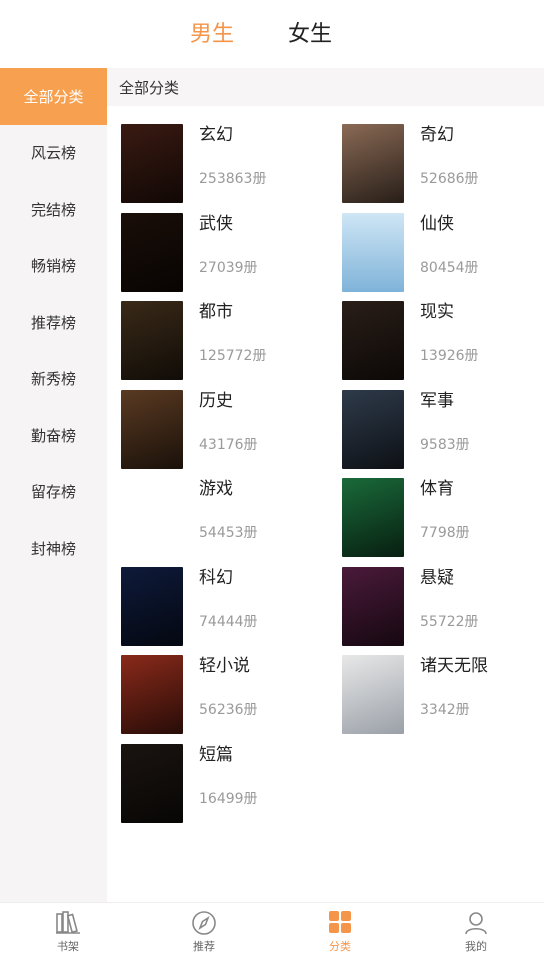 The image size is (544, 954). What do you see at coordinates (340, 946) in the screenshot?
I see `nav-label-category: 分类` at bounding box center [340, 946].